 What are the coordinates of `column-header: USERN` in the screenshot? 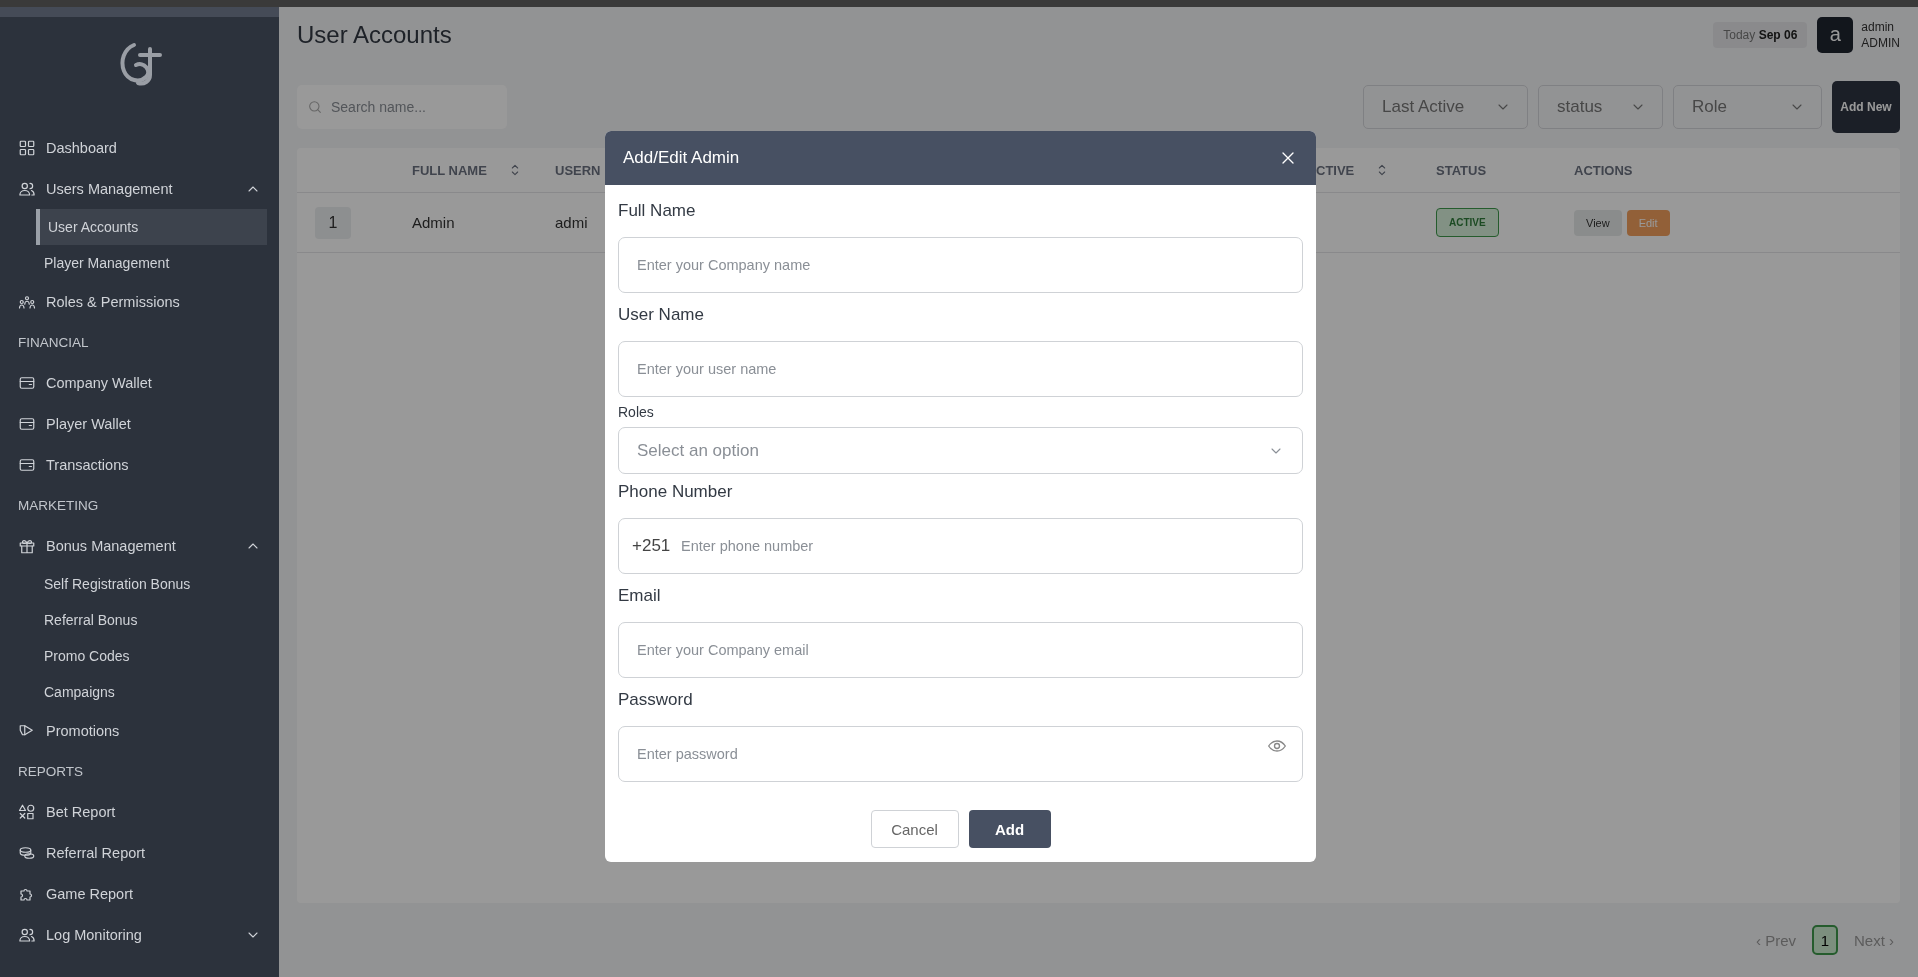 It's located at (578, 170).